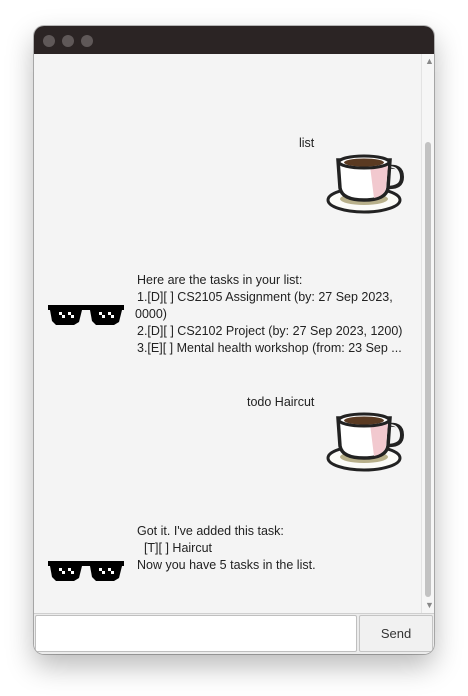  I want to click on bot-message-line: 0000), so click(151, 314).